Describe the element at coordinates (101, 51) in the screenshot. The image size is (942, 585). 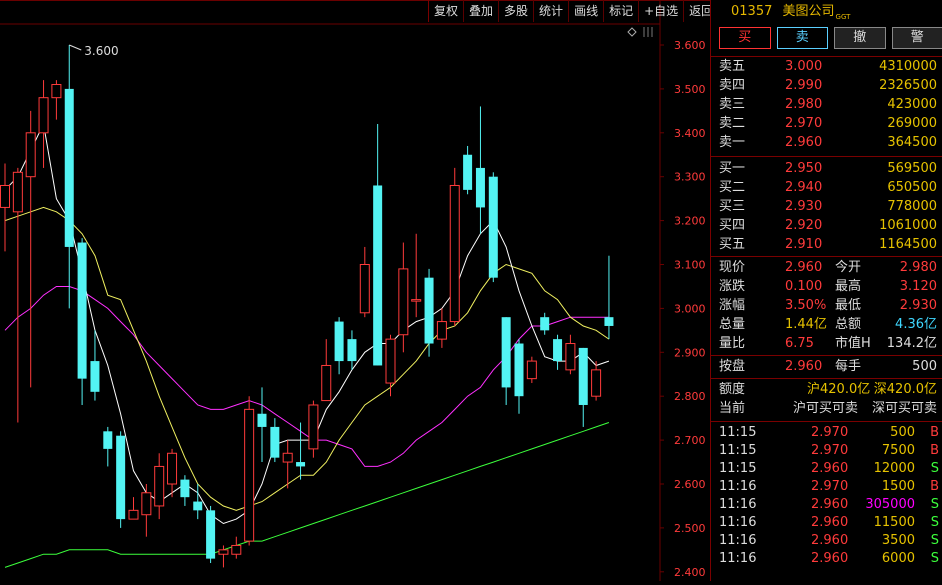
I see `high-price-label: 3.600` at that location.